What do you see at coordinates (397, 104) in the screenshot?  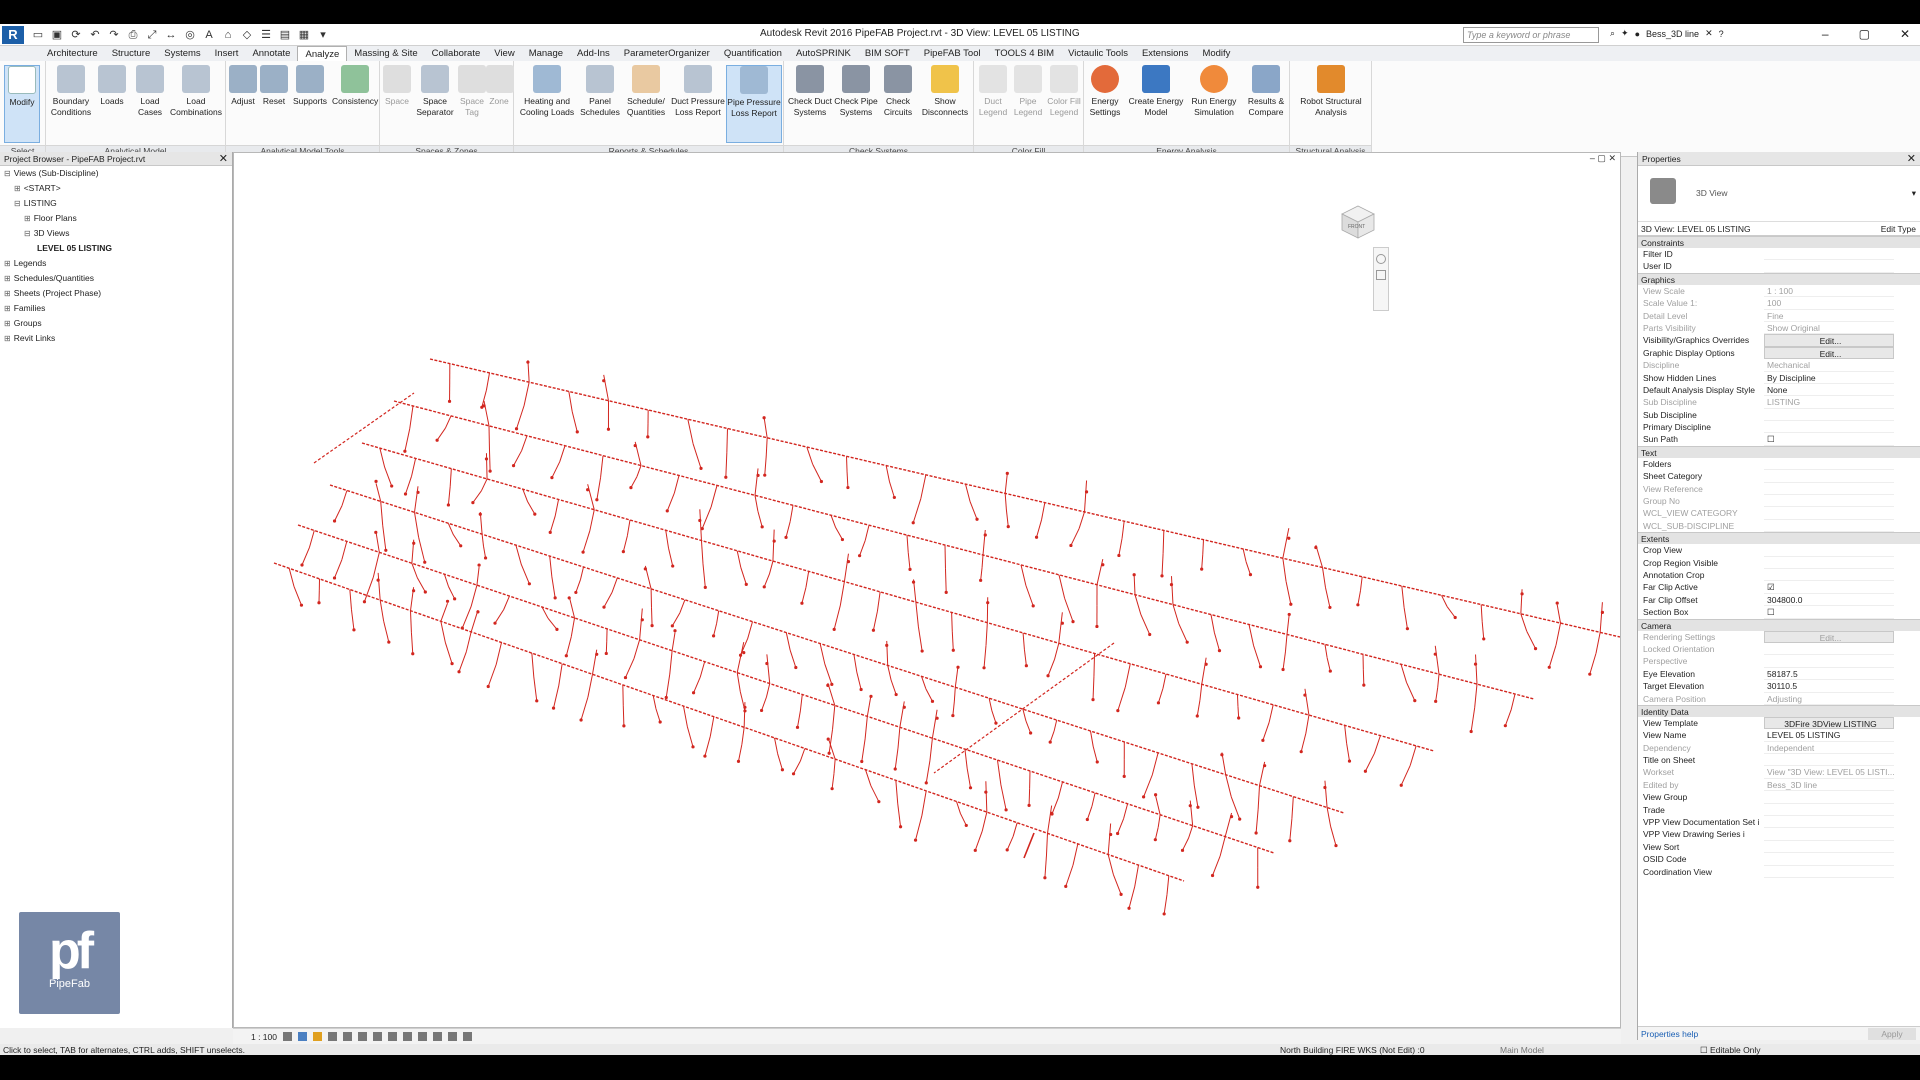 I see `space-button: Space` at bounding box center [397, 104].